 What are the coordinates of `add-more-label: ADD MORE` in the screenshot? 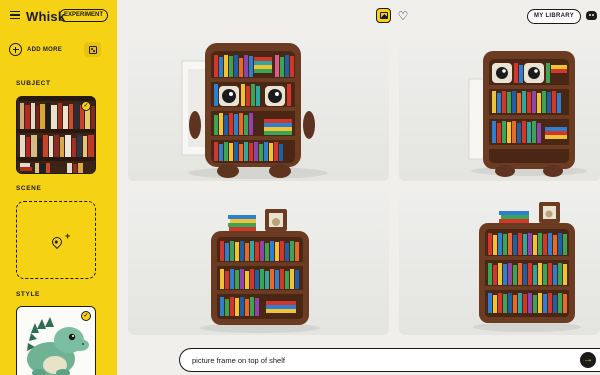 It's located at (45, 49).